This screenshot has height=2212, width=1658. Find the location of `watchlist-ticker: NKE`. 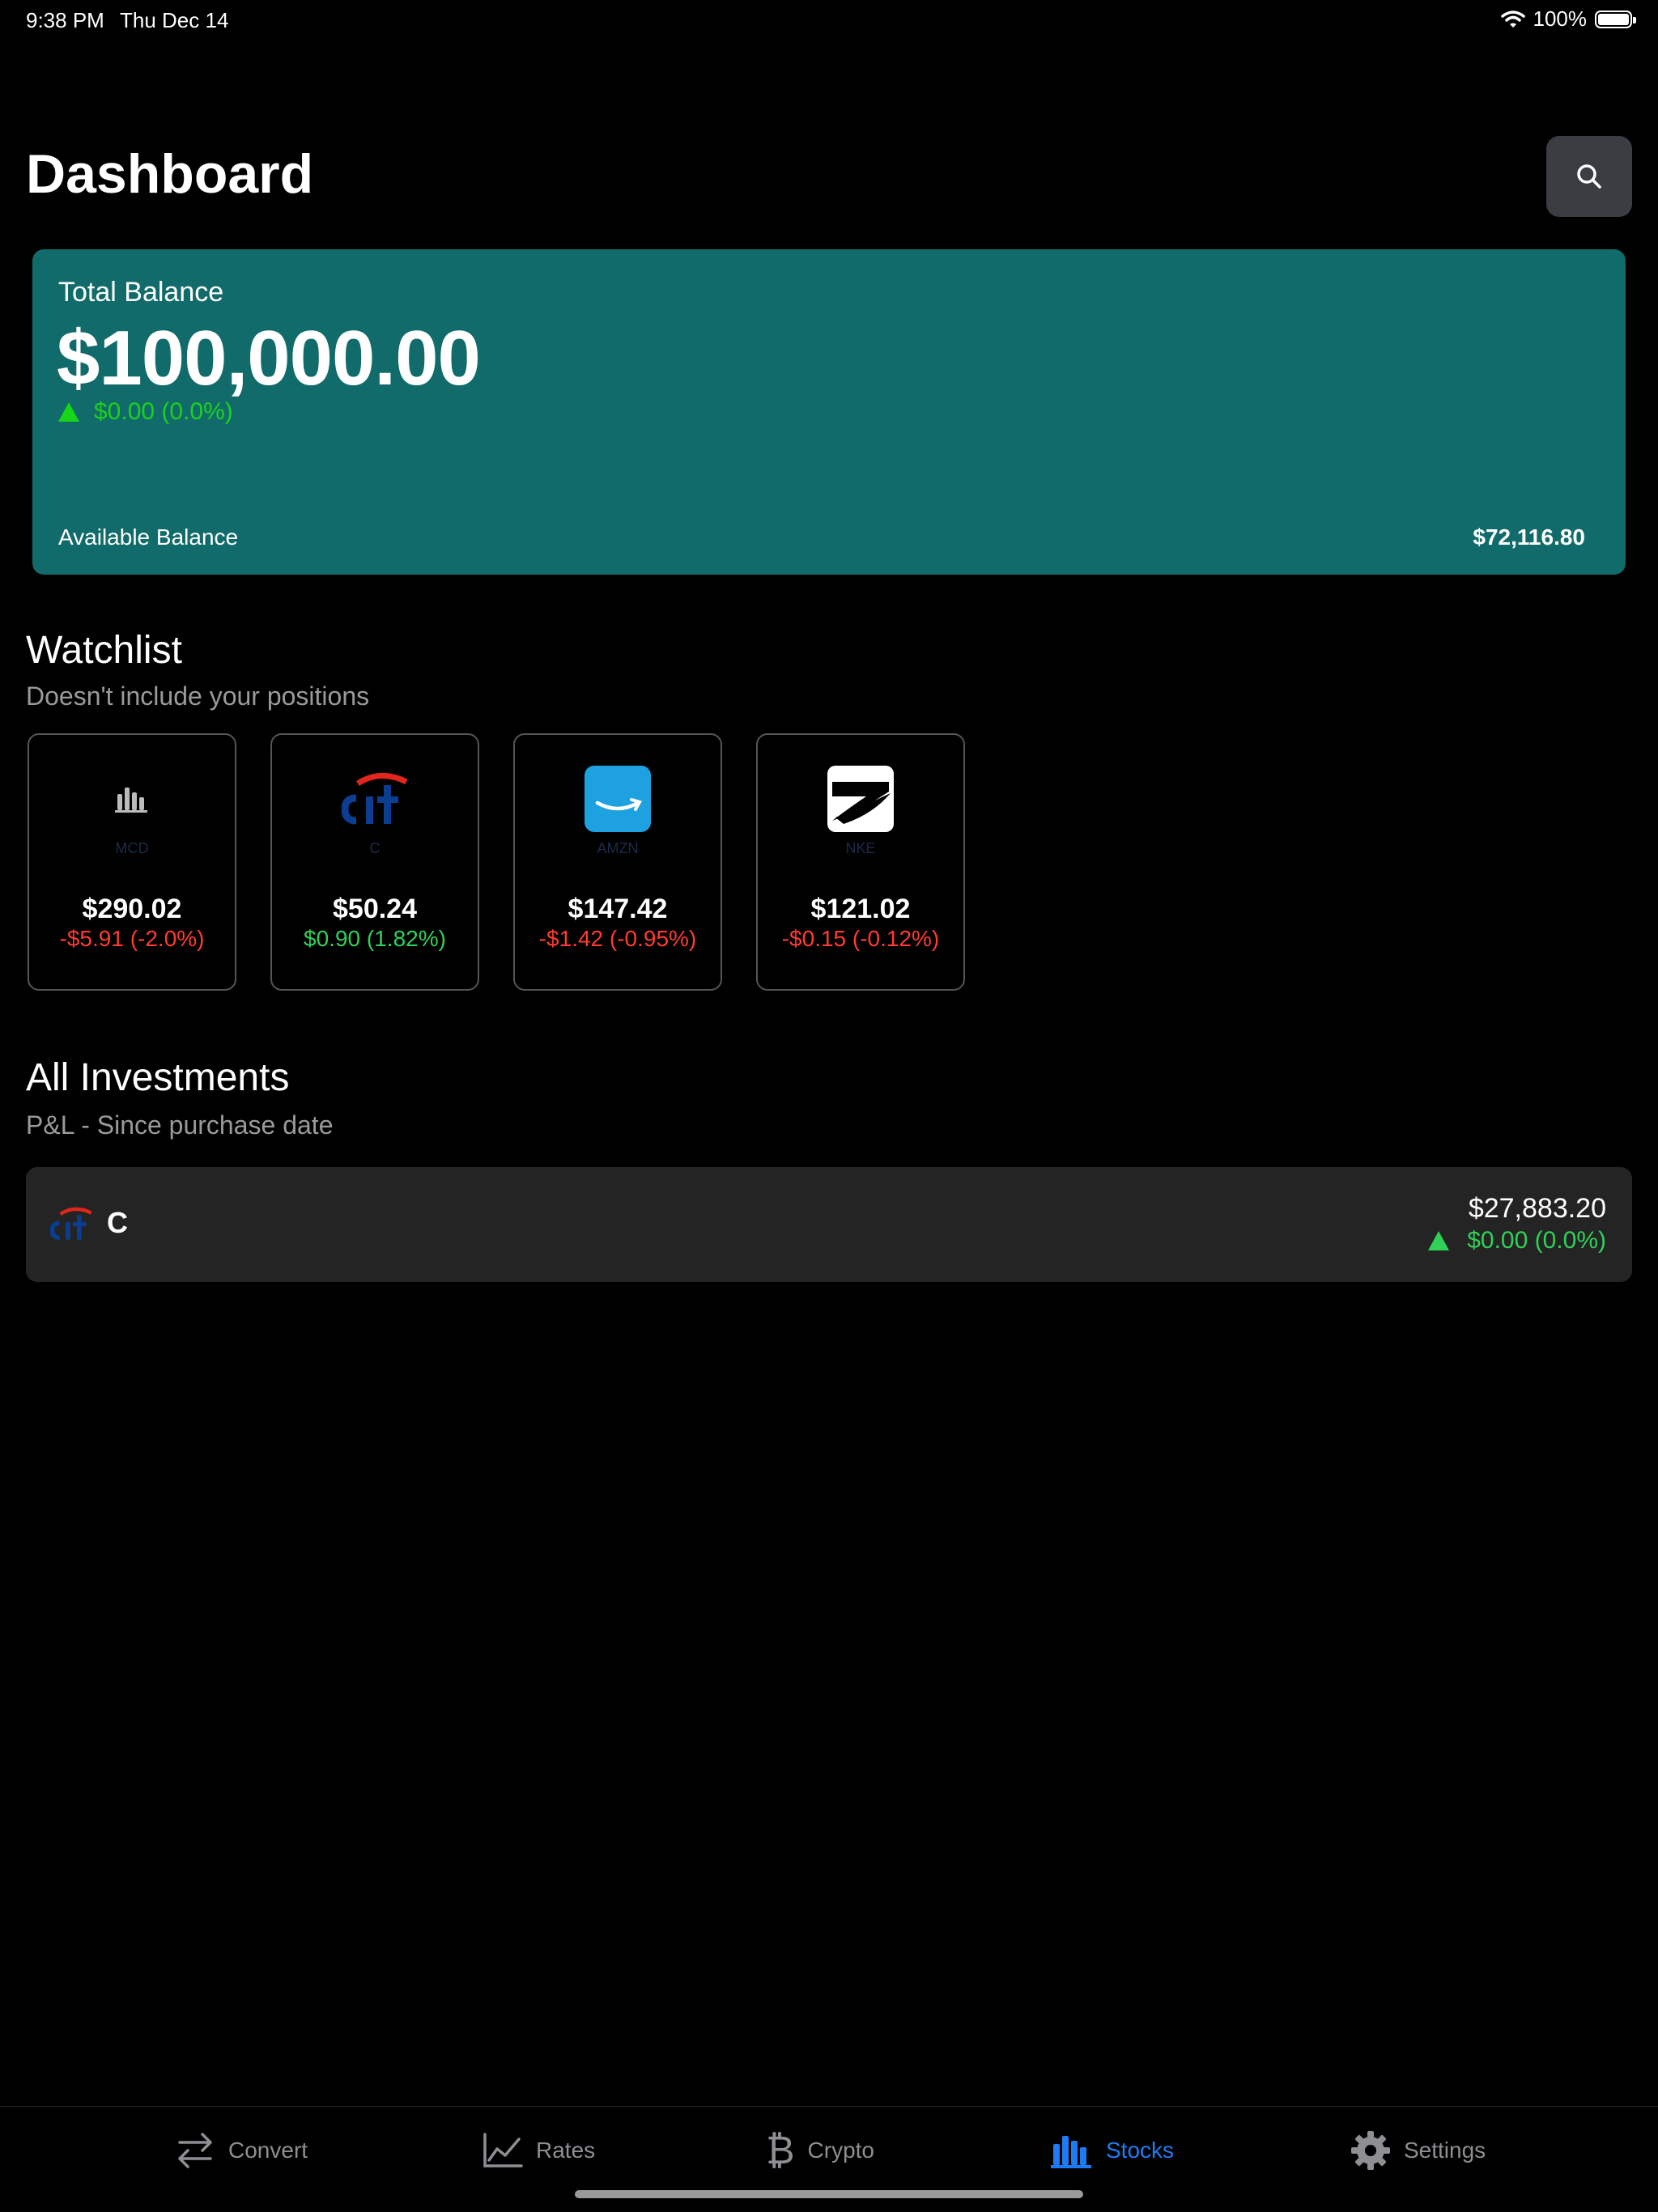

watchlist-ticker: NKE is located at coordinates (860, 848).